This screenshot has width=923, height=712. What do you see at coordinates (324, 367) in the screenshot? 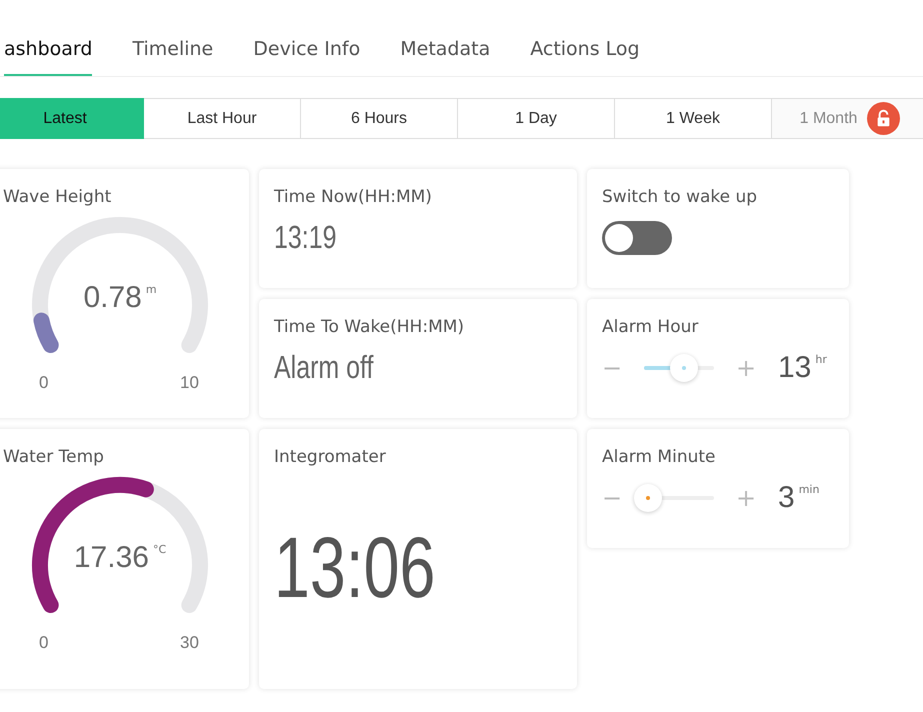
I see `value-text: Alarm off` at bounding box center [324, 367].